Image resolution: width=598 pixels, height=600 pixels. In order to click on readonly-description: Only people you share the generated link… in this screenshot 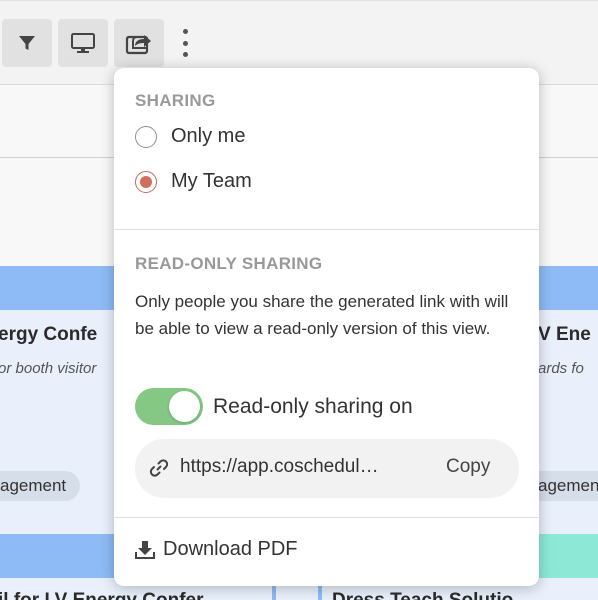, I will do `click(322, 315)`.